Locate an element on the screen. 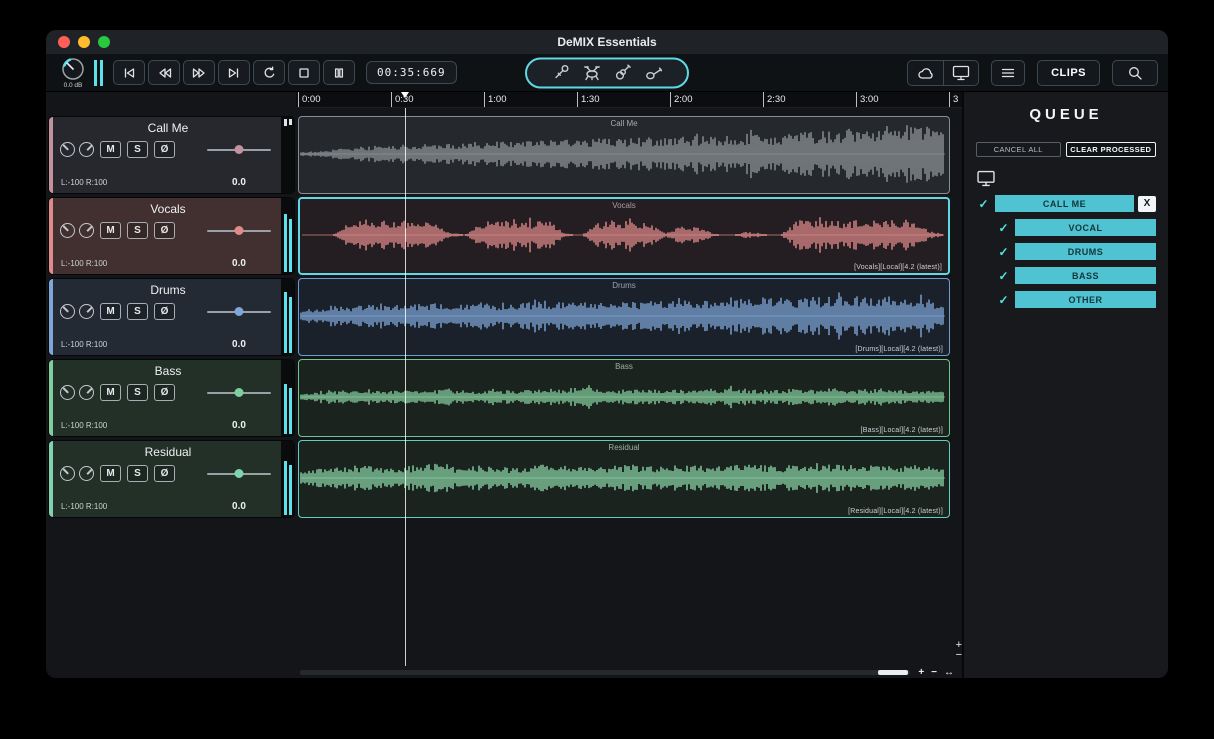  queue-item-label: CALL ME is located at coordinates (1064, 203).